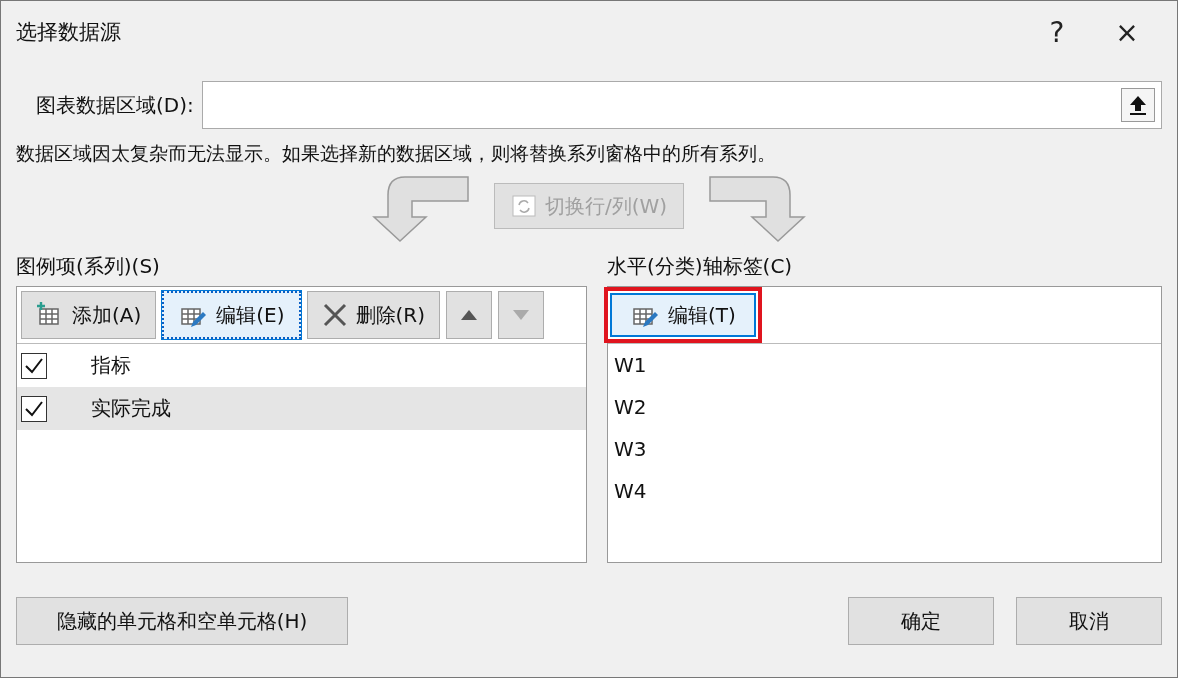 This screenshot has height=678, width=1178. Describe the element at coordinates (89, 315) in the screenshot. I see `add-button: 添加(A)` at that location.